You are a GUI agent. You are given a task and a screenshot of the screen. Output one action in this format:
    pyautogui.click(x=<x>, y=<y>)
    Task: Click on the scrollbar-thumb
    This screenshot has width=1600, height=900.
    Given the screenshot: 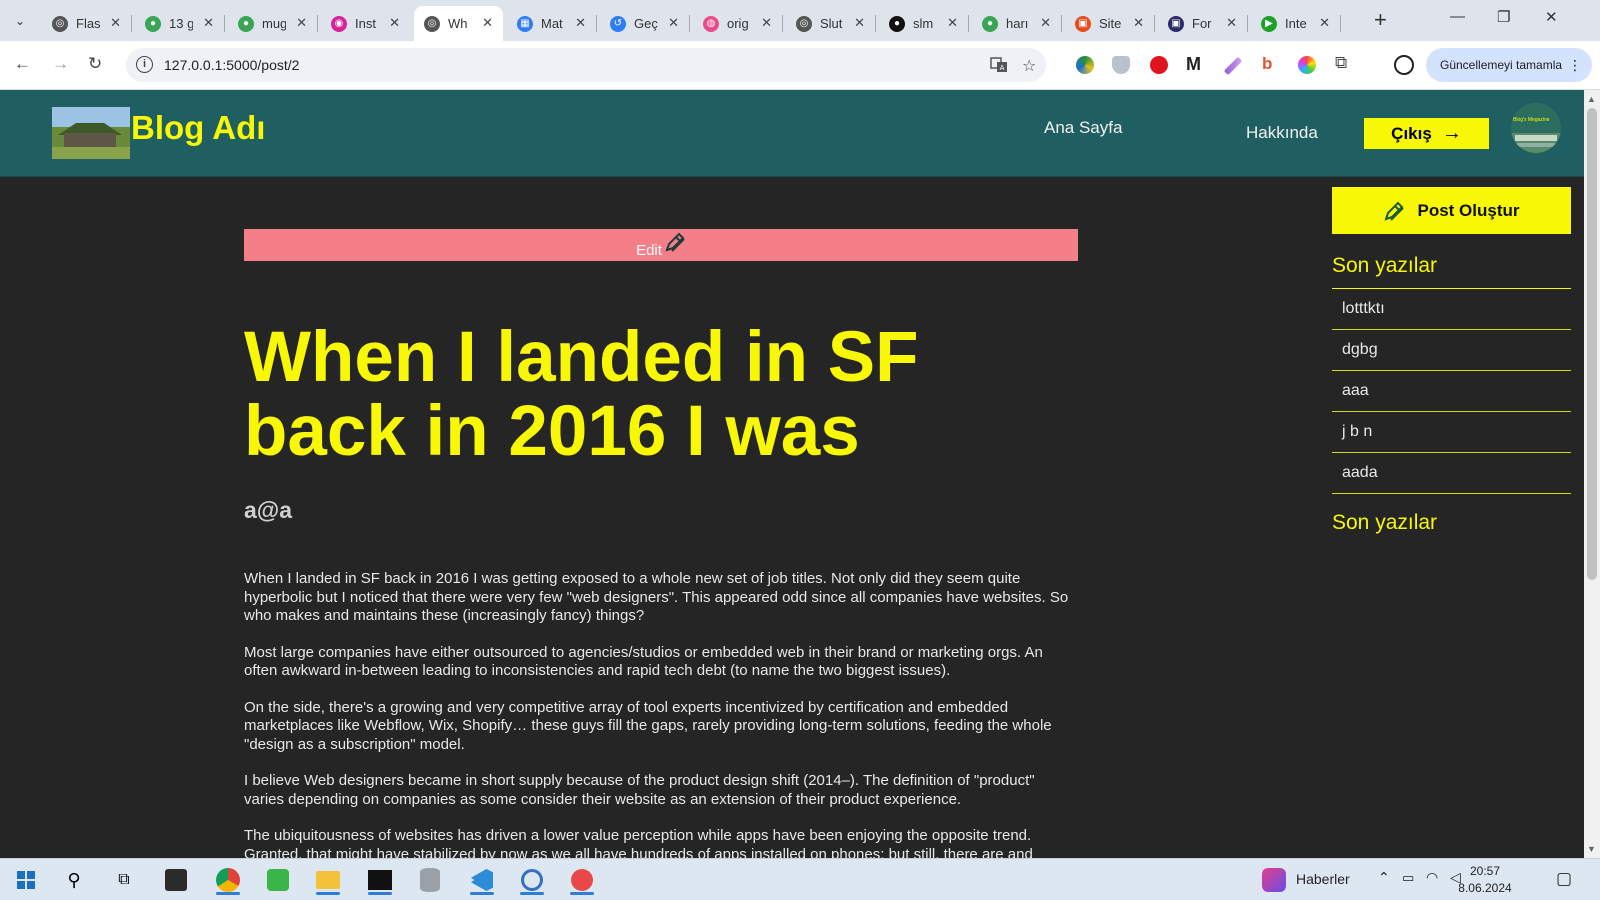 What is the action you would take?
    pyautogui.click(x=1592, y=344)
    